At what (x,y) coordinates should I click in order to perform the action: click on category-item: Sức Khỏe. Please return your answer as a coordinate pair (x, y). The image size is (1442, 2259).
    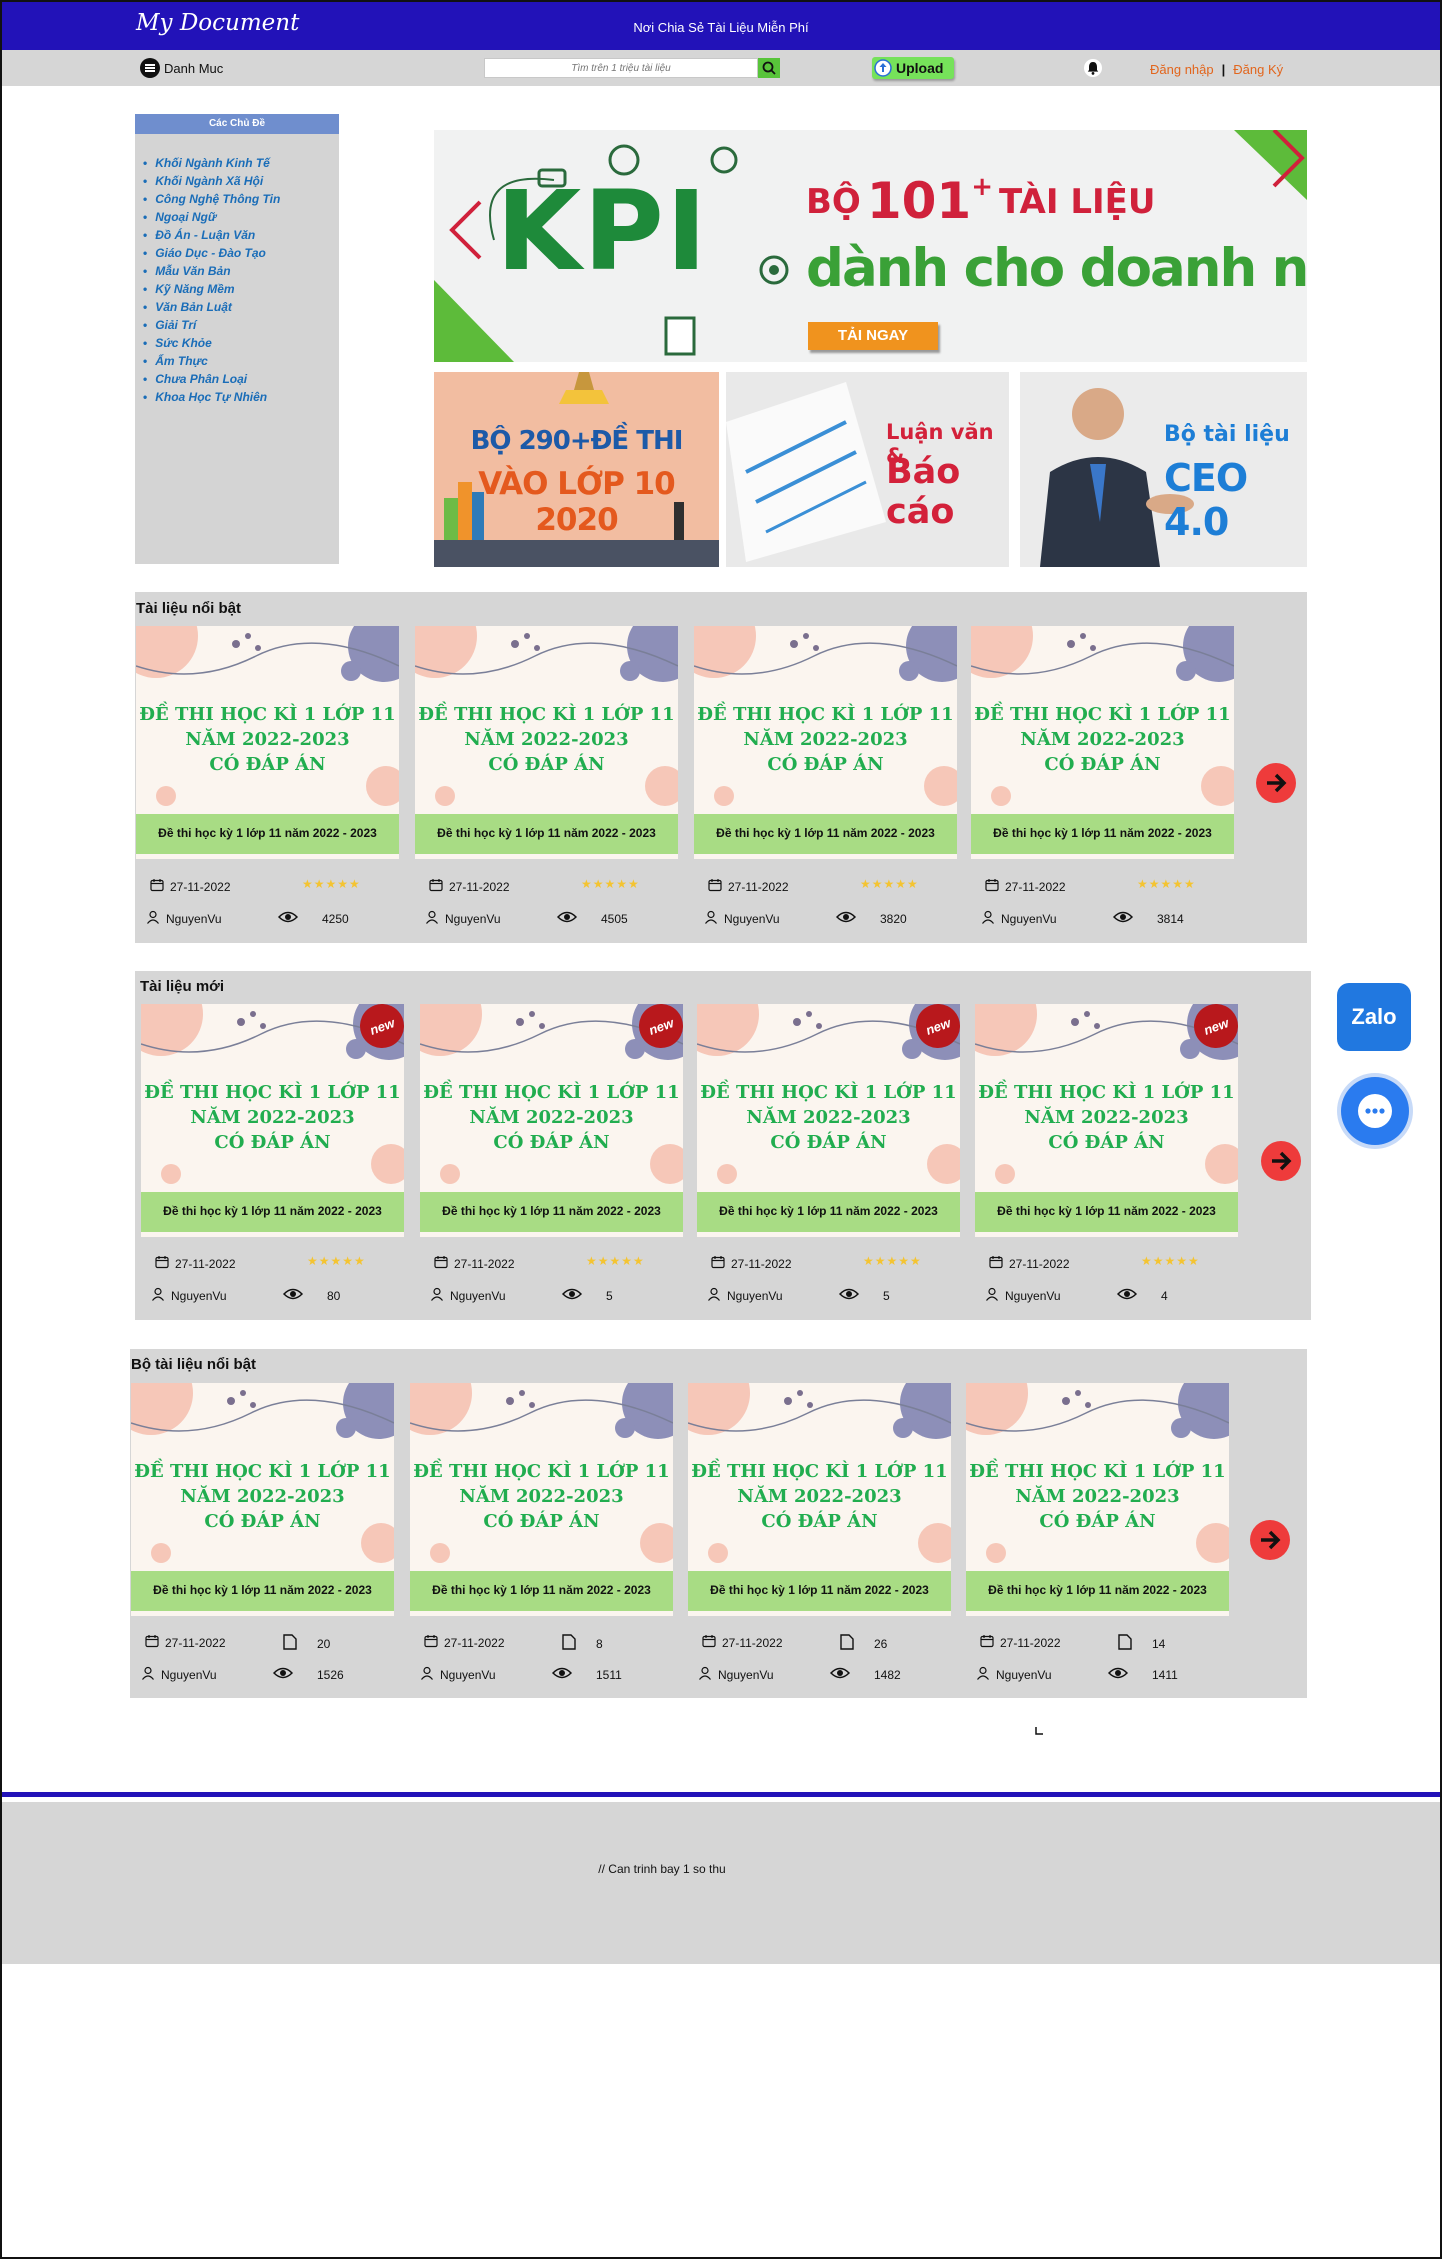
    Looking at the image, I should click on (241, 343).